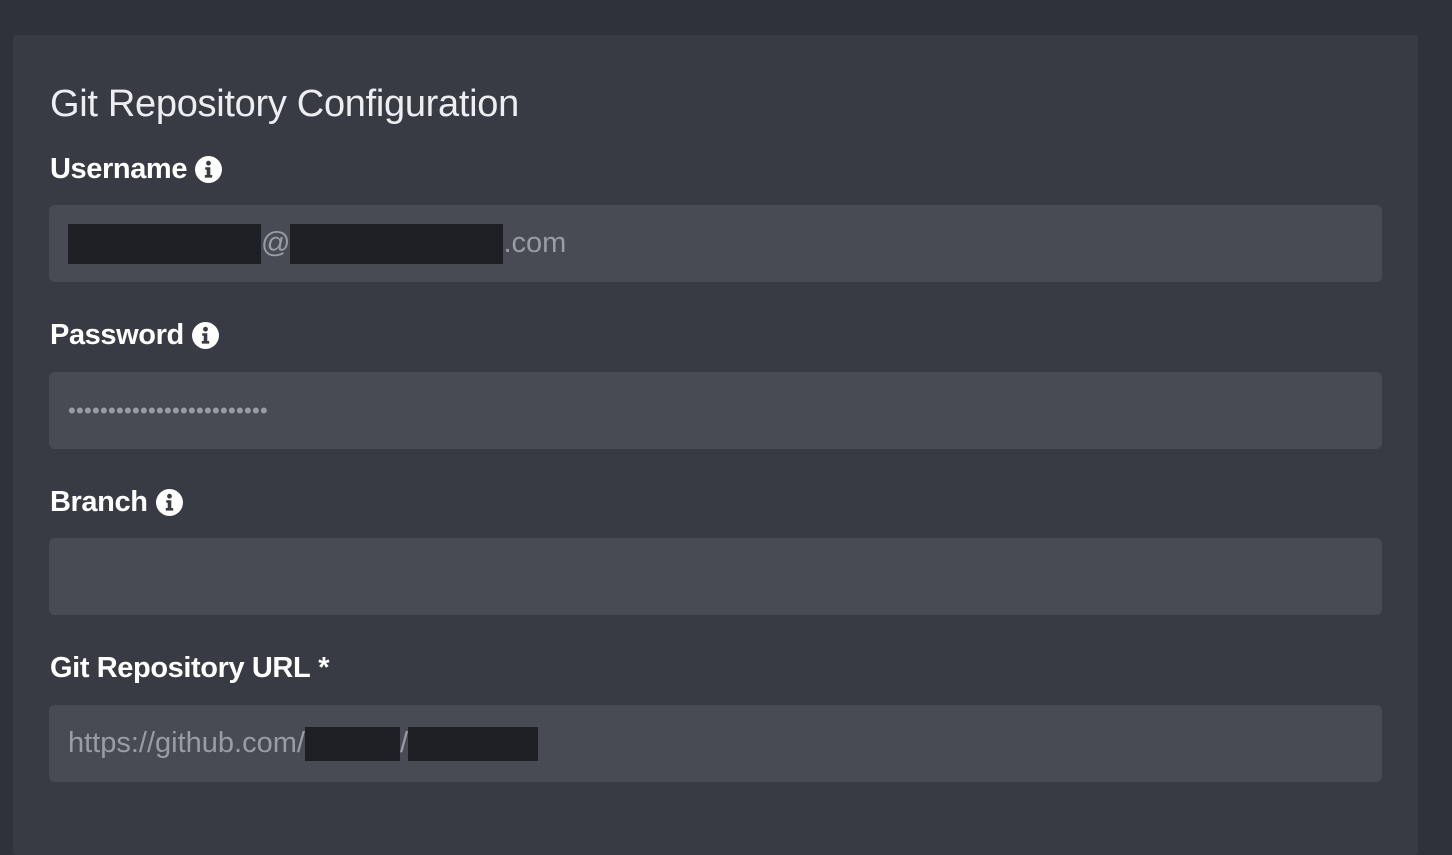  What do you see at coordinates (168, 410) in the screenshot?
I see `password-masked-value: •••••••••••••••••••••••••` at bounding box center [168, 410].